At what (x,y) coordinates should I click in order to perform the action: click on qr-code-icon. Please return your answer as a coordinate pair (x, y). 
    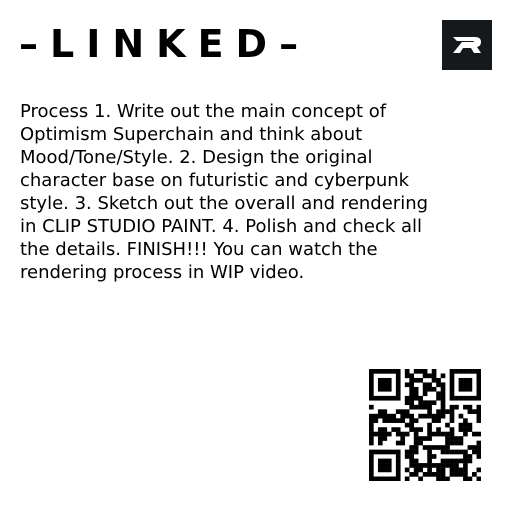
    Looking at the image, I should click on (425, 425).